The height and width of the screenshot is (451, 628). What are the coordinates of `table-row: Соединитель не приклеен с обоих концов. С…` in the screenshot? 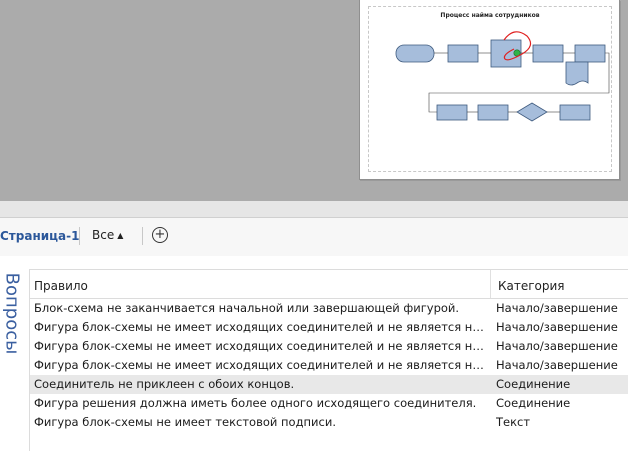 It's located at (329, 384).